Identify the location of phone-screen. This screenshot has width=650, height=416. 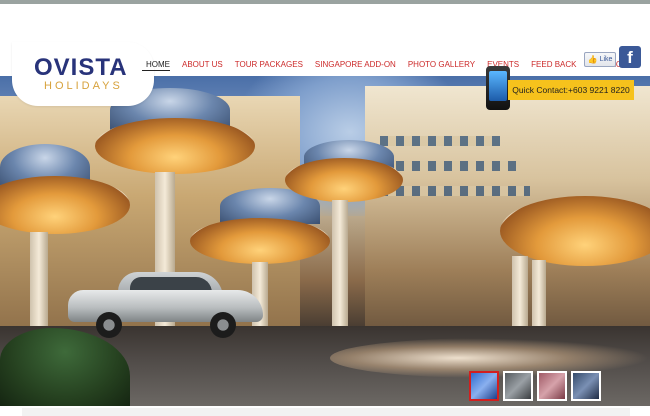
(498, 86).